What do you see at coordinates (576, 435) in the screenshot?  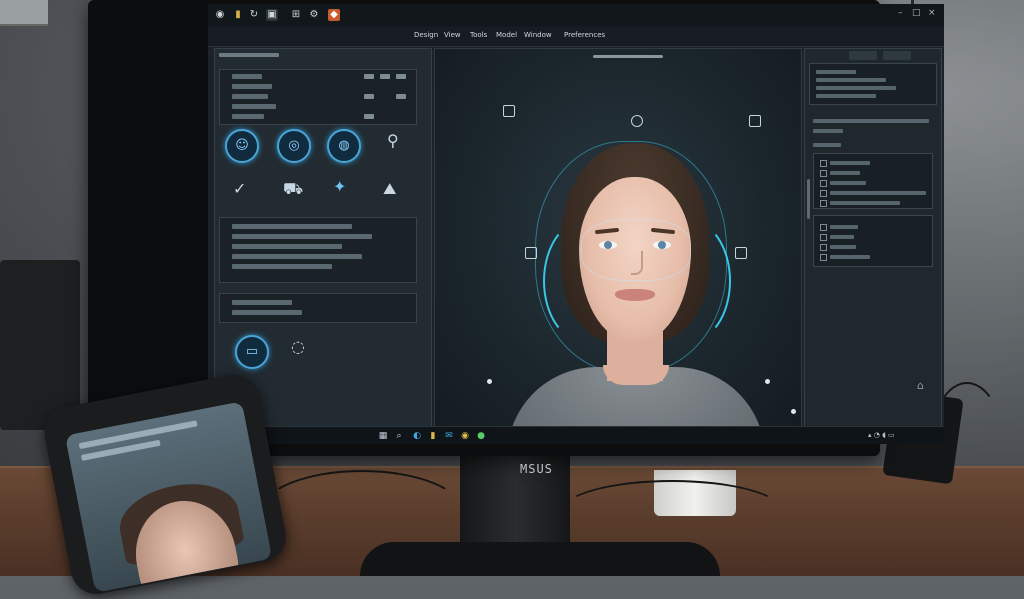 I see `taskbar: ▦ ⌕ ◐ ▮ ✉ ◉ ● ▴ ◔ ◖ ▭` at bounding box center [576, 435].